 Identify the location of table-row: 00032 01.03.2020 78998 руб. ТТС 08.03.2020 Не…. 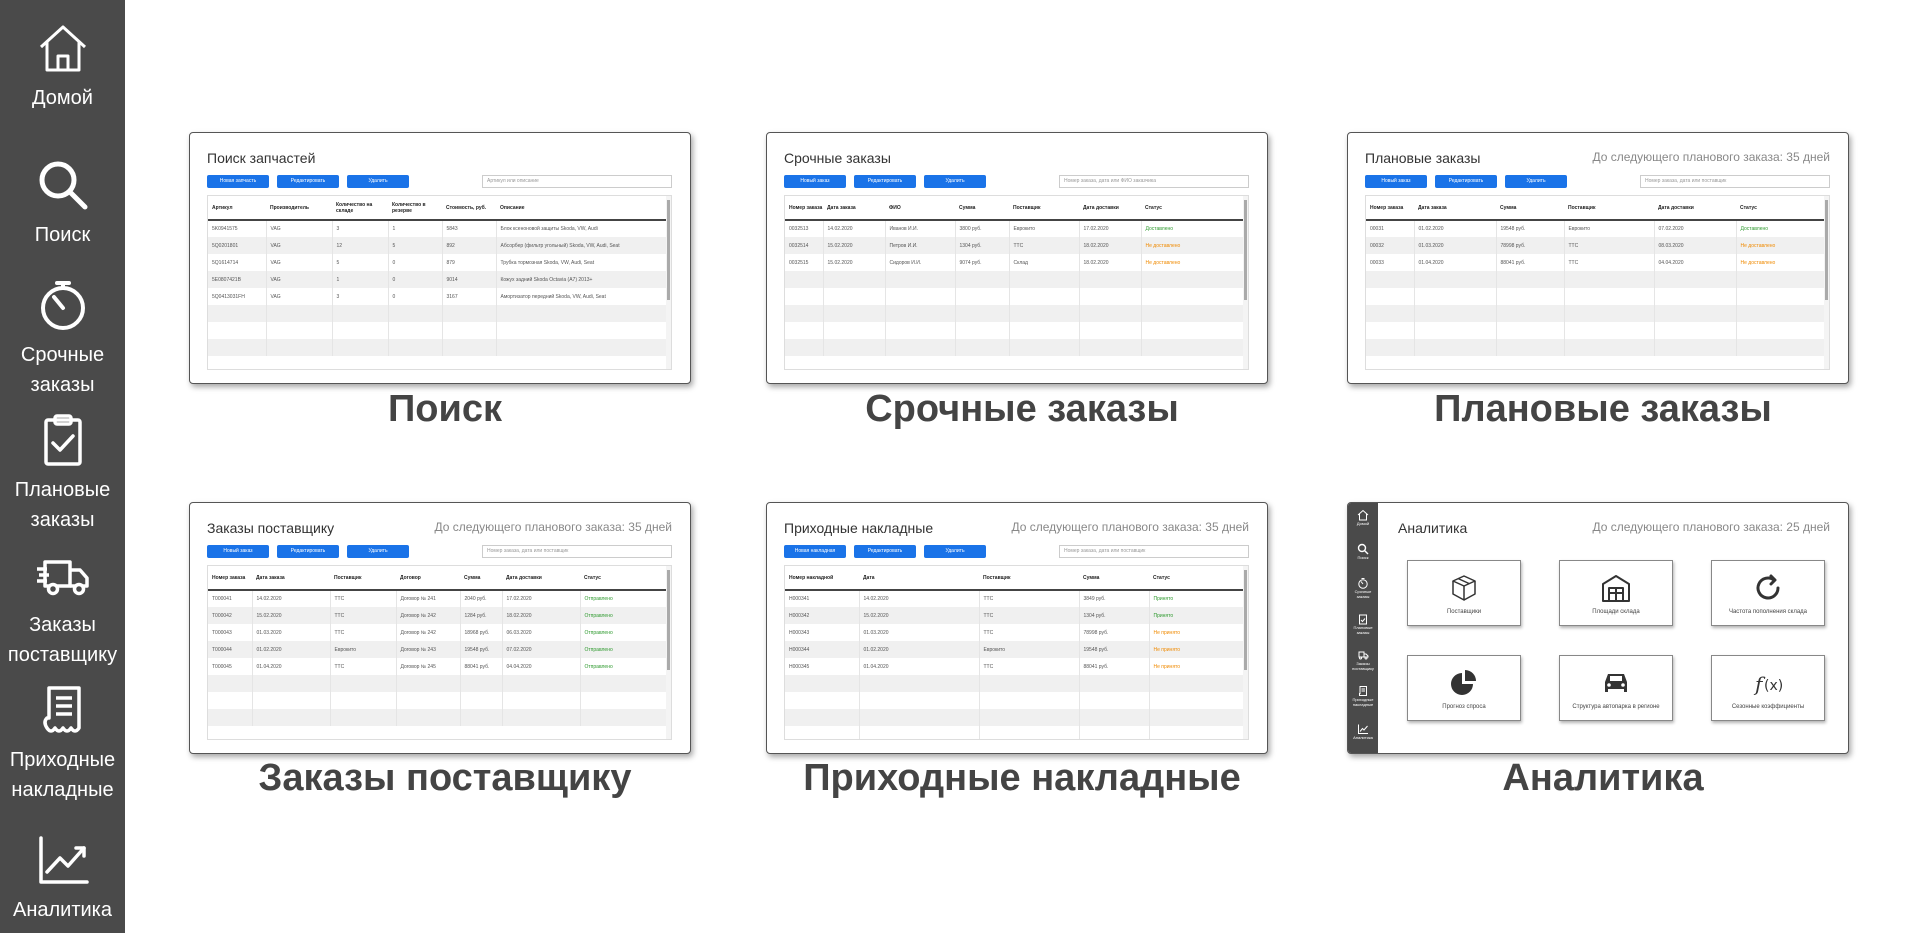
(1596, 245).